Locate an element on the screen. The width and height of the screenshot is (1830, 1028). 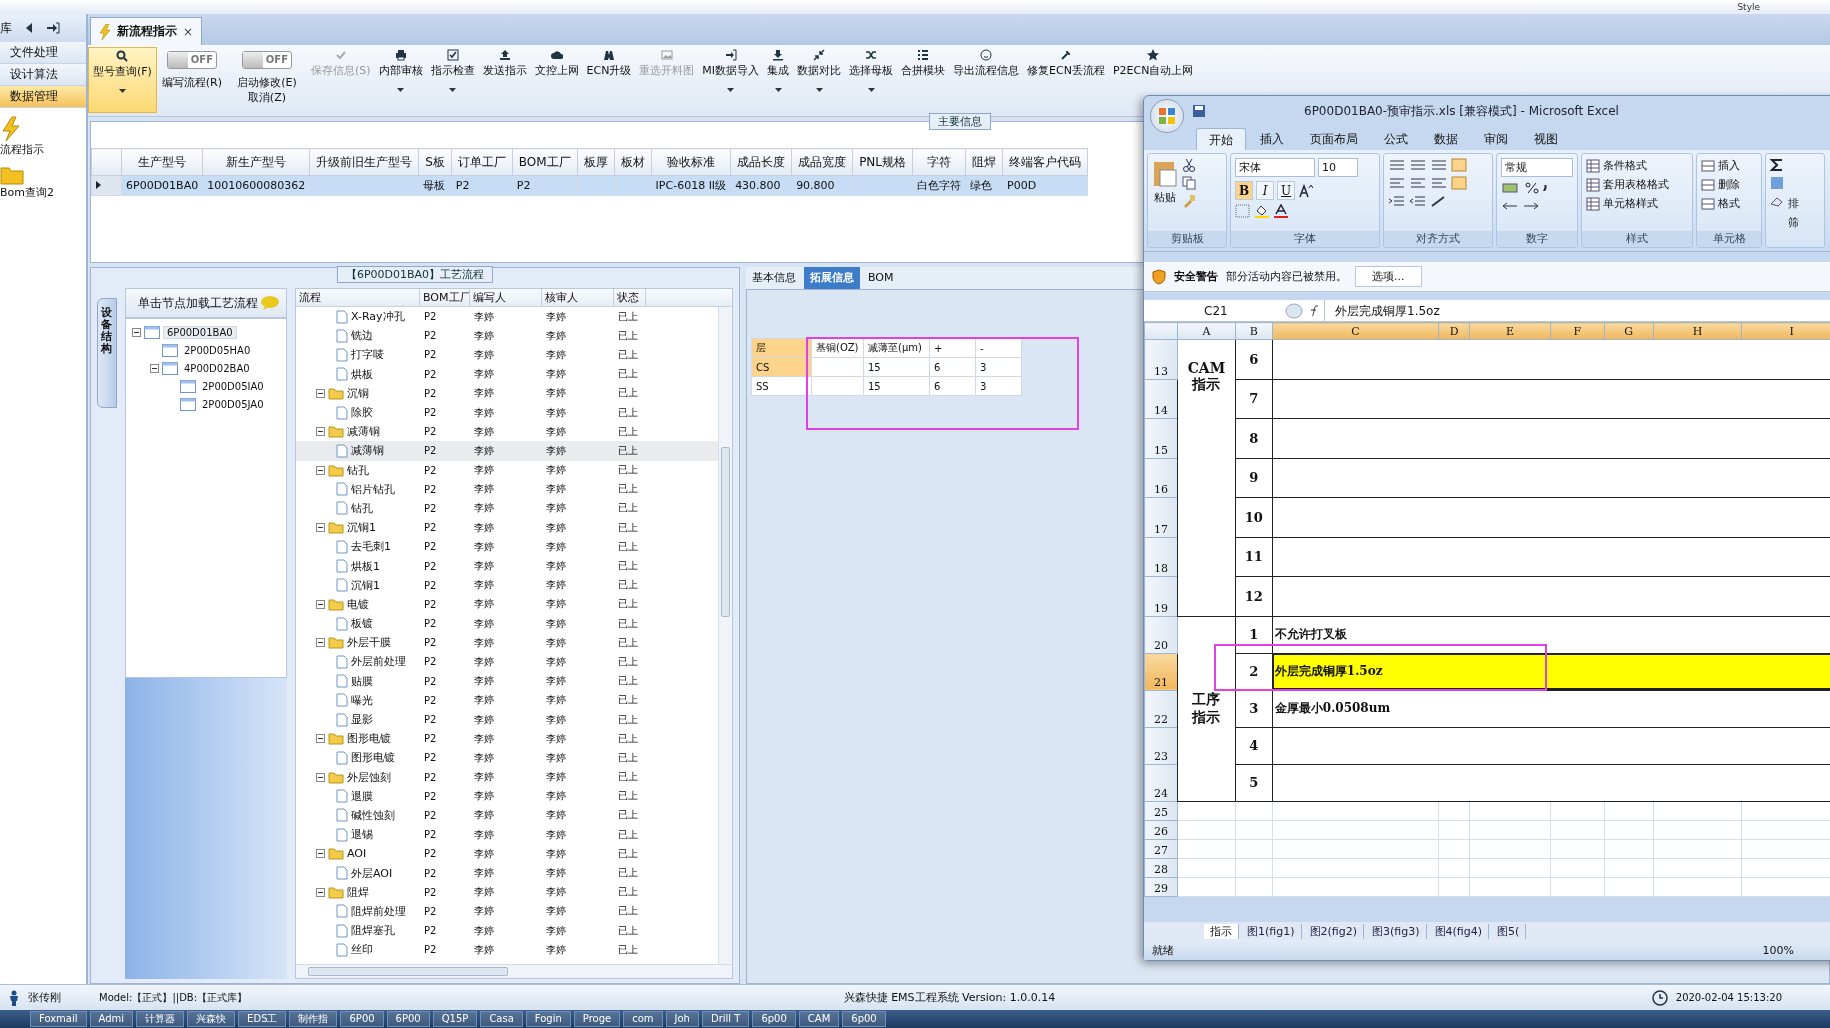
format-button: I is located at coordinates (1265, 190).